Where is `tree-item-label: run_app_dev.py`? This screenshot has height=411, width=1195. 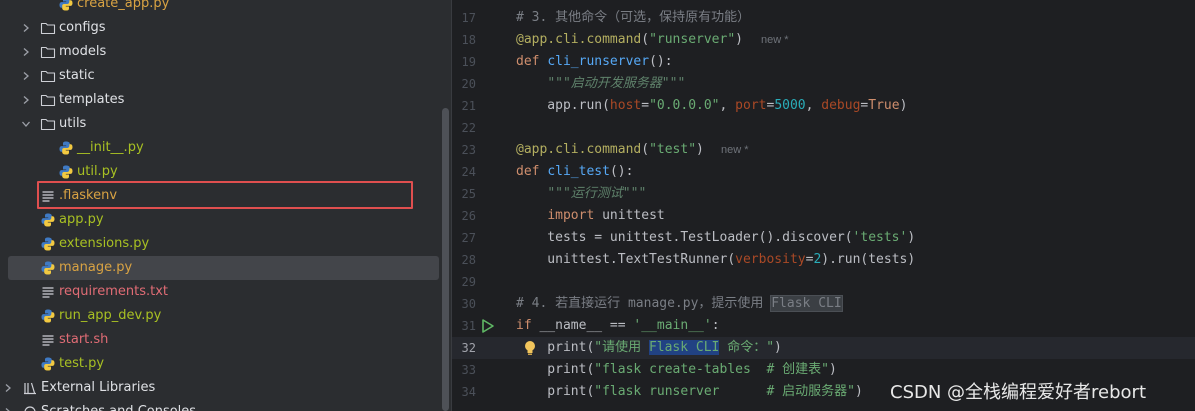
tree-item-label: run_app_dev.py is located at coordinates (110, 315).